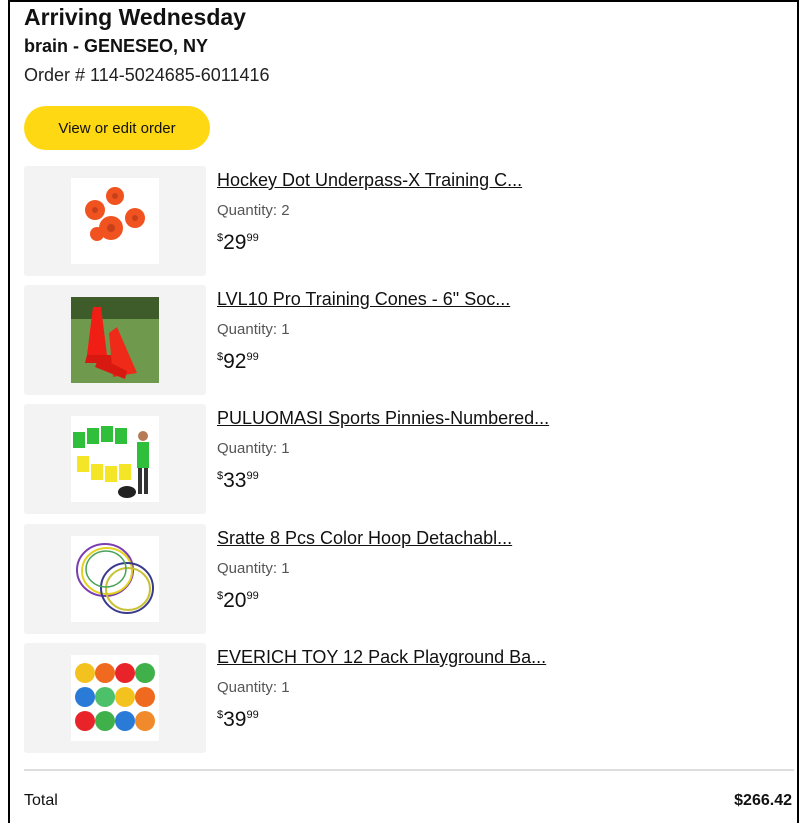 The image size is (800, 823). Describe the element at coordinates (235, 242) in the screenshot. I see `price-whole: 29` at that location.